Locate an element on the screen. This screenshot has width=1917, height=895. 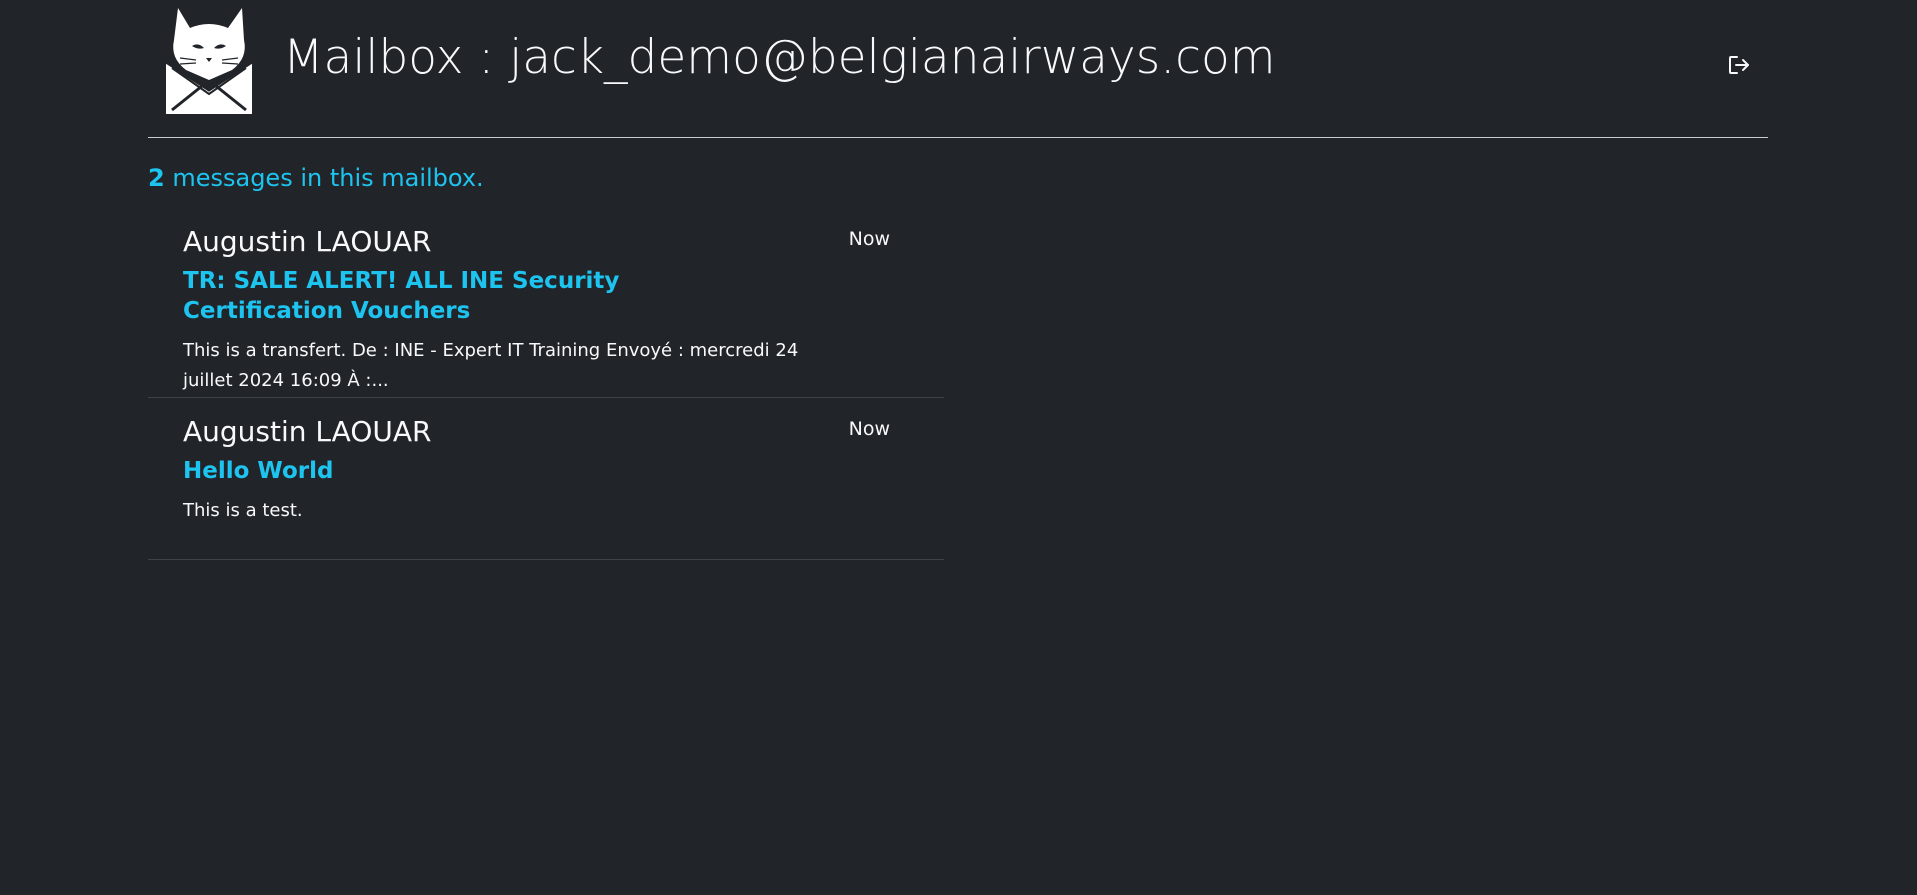
message-count: 2 messages in this mailbox. is located at coordinates (316, 178).